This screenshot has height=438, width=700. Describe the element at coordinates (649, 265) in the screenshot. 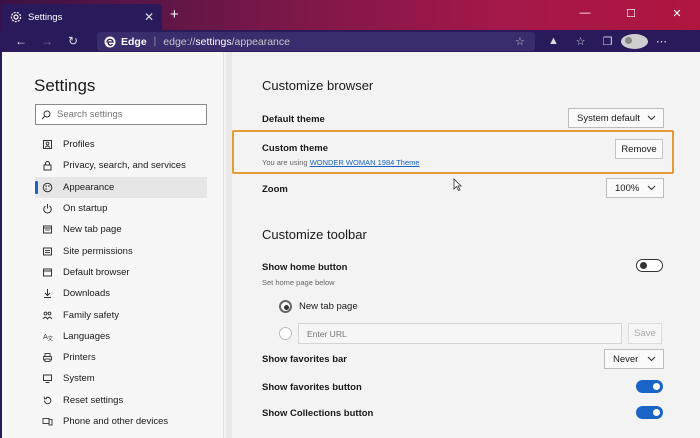

I see `home-button-toggle` at that location.